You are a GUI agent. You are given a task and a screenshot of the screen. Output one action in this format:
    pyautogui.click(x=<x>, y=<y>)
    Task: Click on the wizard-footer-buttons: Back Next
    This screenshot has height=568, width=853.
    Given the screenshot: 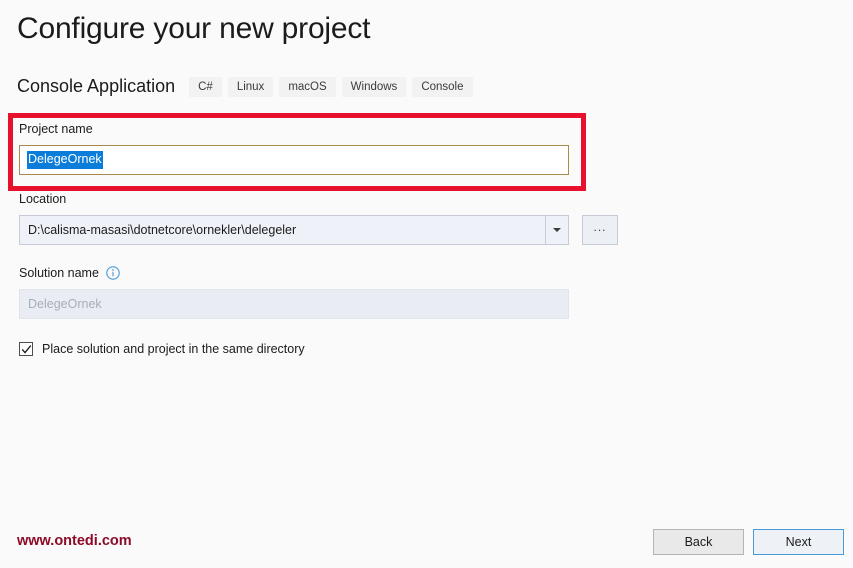 What is the action you would take?
    pyautogui.click(x=748, y=542)
    